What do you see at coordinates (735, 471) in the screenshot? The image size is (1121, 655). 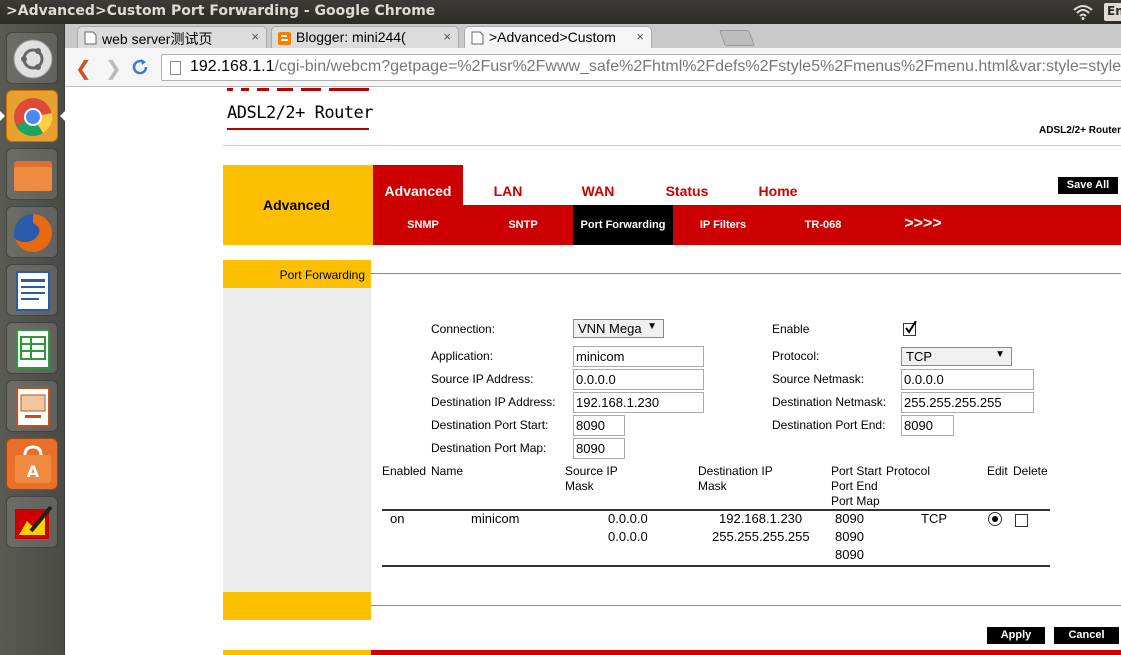 I see `col-destination-ip: Destination IP` at bounding box center [735, 471].